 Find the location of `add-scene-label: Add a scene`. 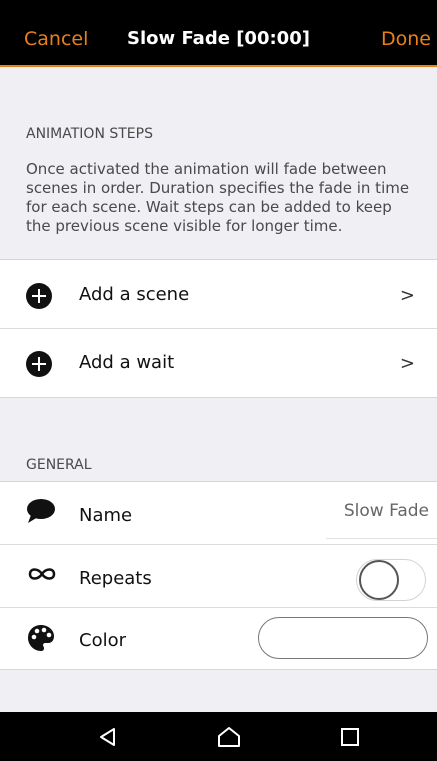

add-scene-label: Add a scene is located at coordinates (134, 294).